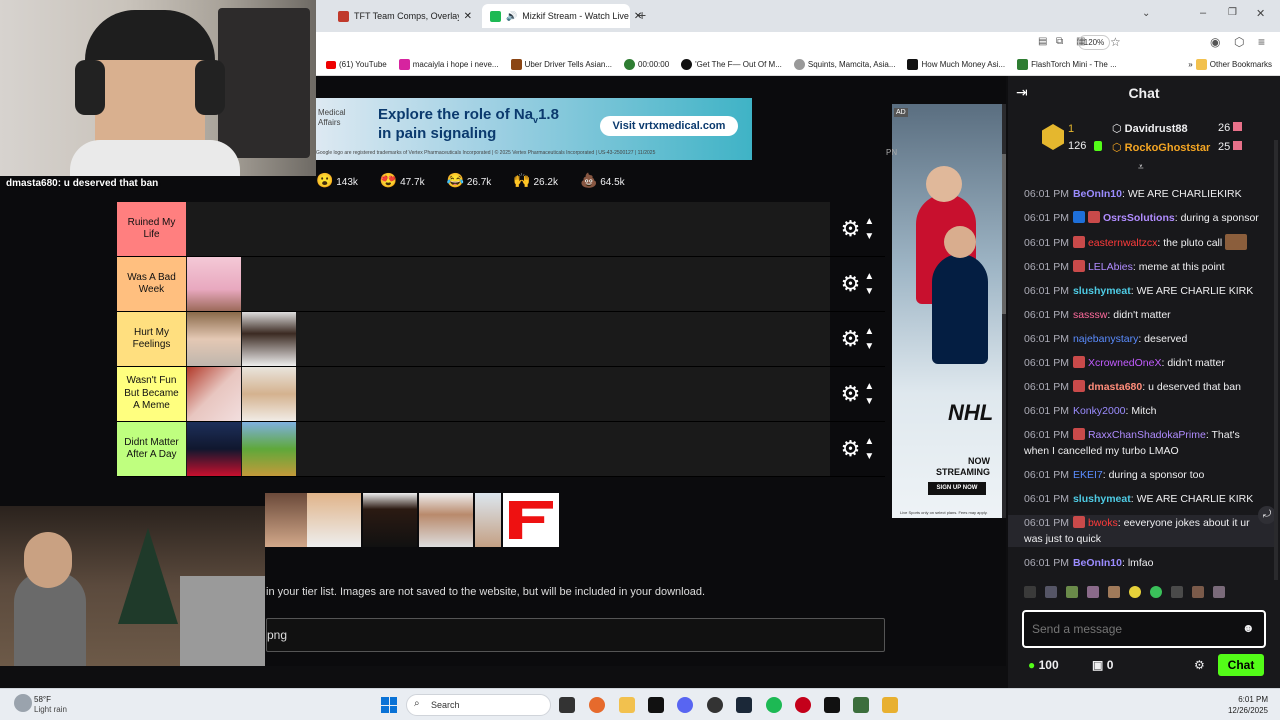 This screenshot has width=1280, height=720. Describe the element at coordinates (1094, 42) in the screenshot. I see `zoom-level: 120%` at that location.